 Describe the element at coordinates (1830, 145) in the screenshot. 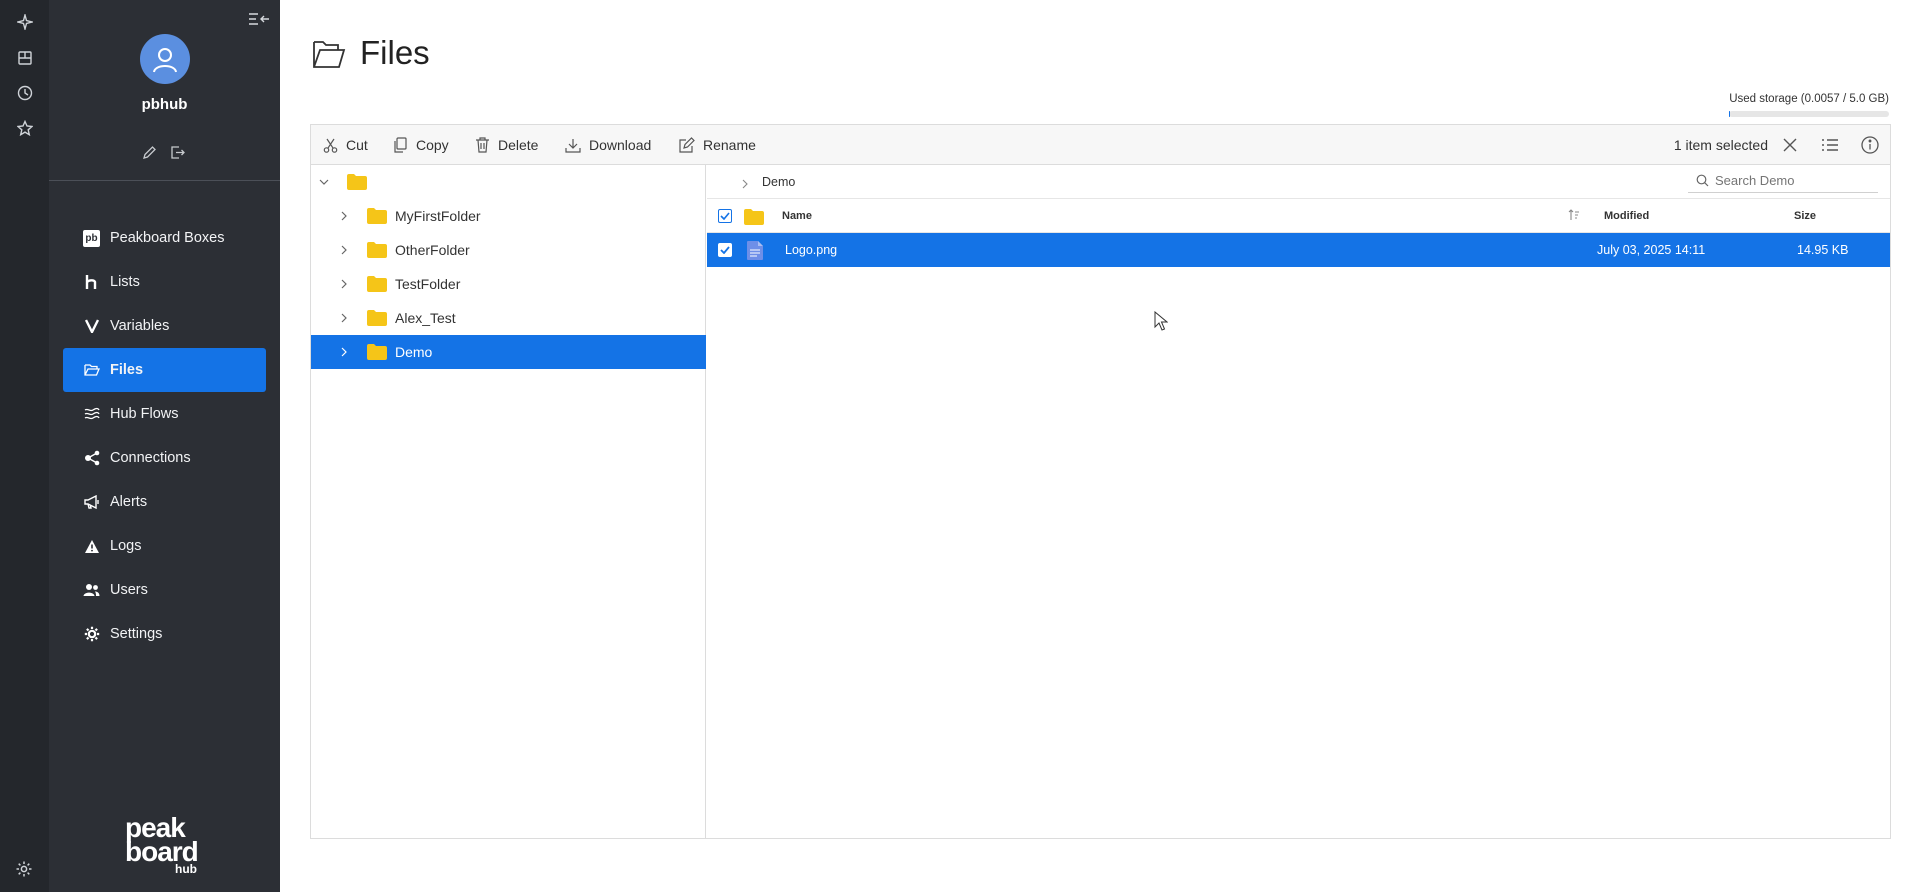

I see `list-view-icon` at that location.